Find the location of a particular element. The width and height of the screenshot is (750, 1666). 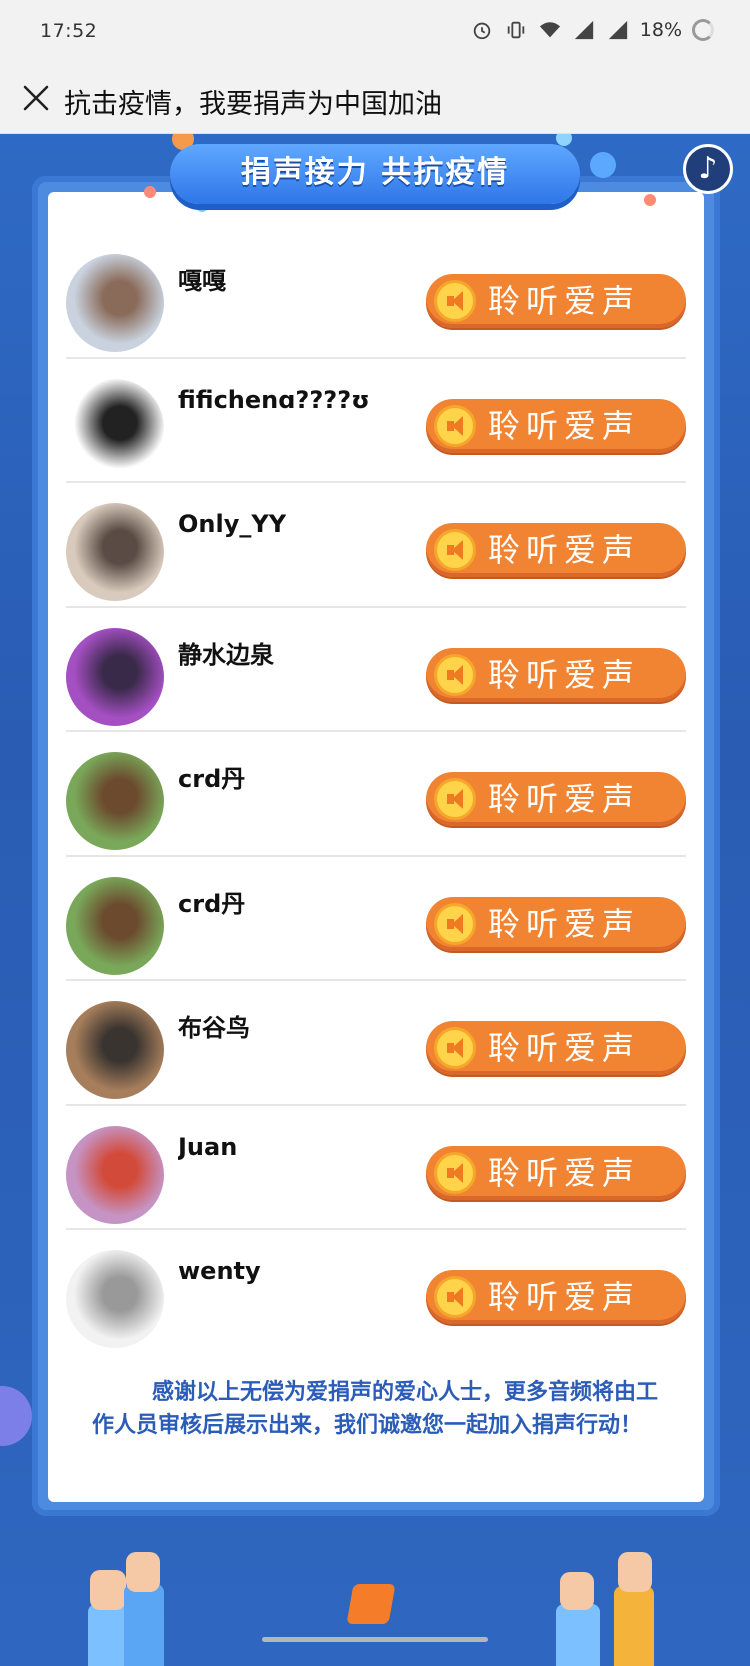

donor-name: 布谷鸟 is located at coordinates (214, 1028).